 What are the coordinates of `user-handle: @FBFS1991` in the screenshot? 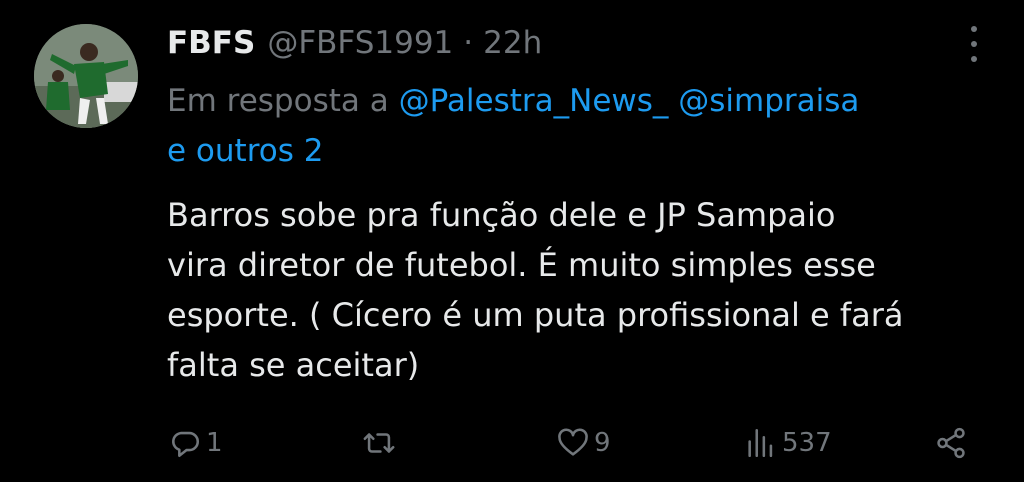 It's located at (360, 43).